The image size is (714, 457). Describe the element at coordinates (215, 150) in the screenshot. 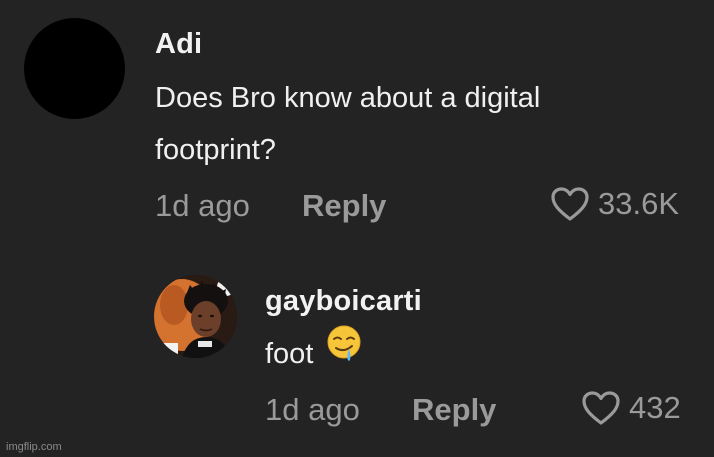

I see `comment-text-line2: footprint?` at that location.